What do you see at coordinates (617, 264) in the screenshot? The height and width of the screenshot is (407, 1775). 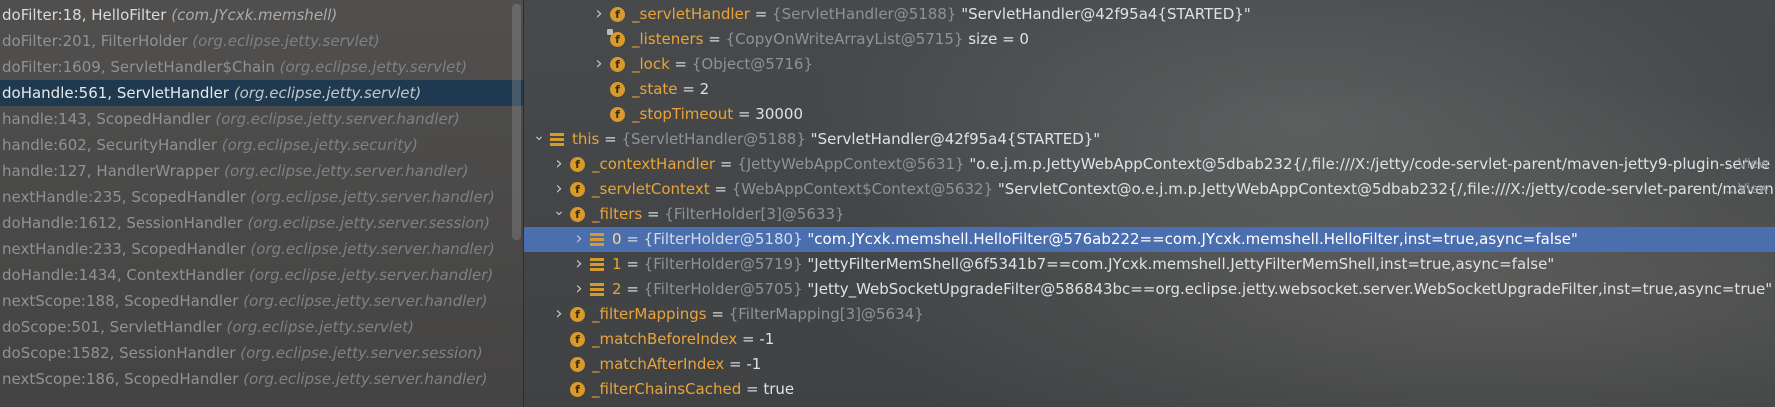 I see `variable-name: 1` at bounding box center [617, 264].